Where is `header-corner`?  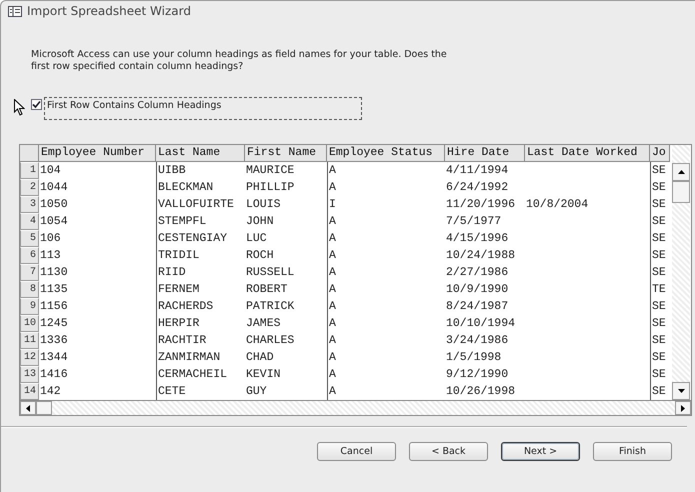 header-corner is located at coordinates (29, 153).